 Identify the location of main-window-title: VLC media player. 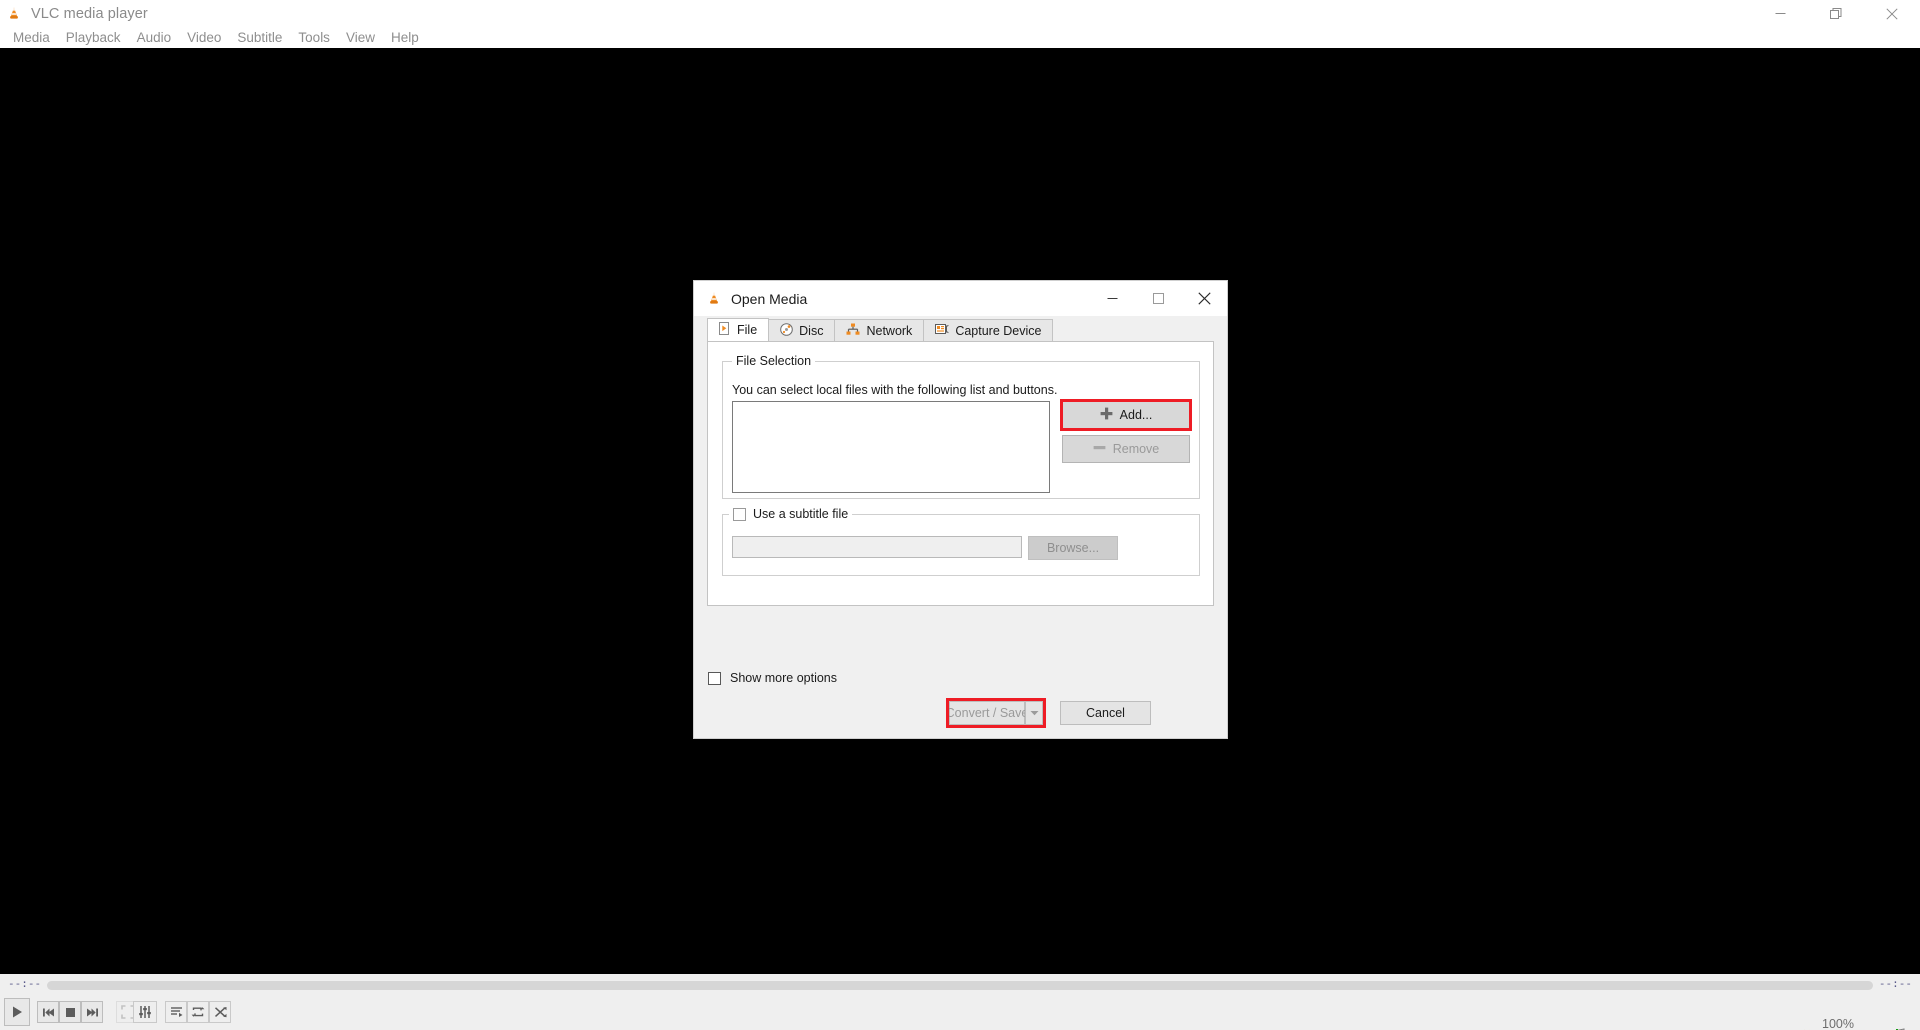
(89, 13).